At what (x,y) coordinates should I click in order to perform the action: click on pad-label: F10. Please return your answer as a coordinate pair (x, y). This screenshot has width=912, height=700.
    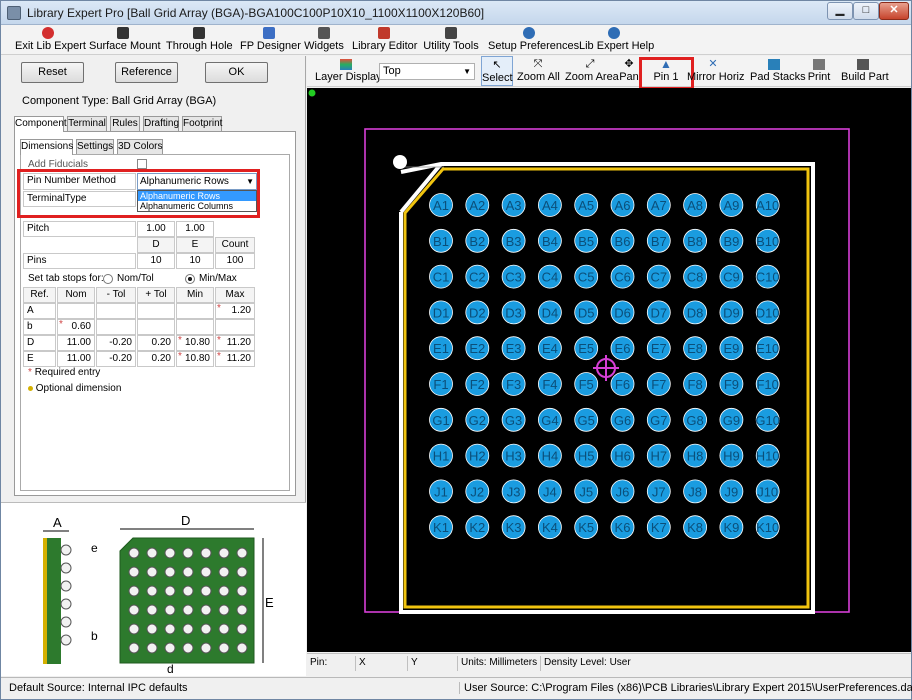
    Looking at the image, I should click on (767, 384).